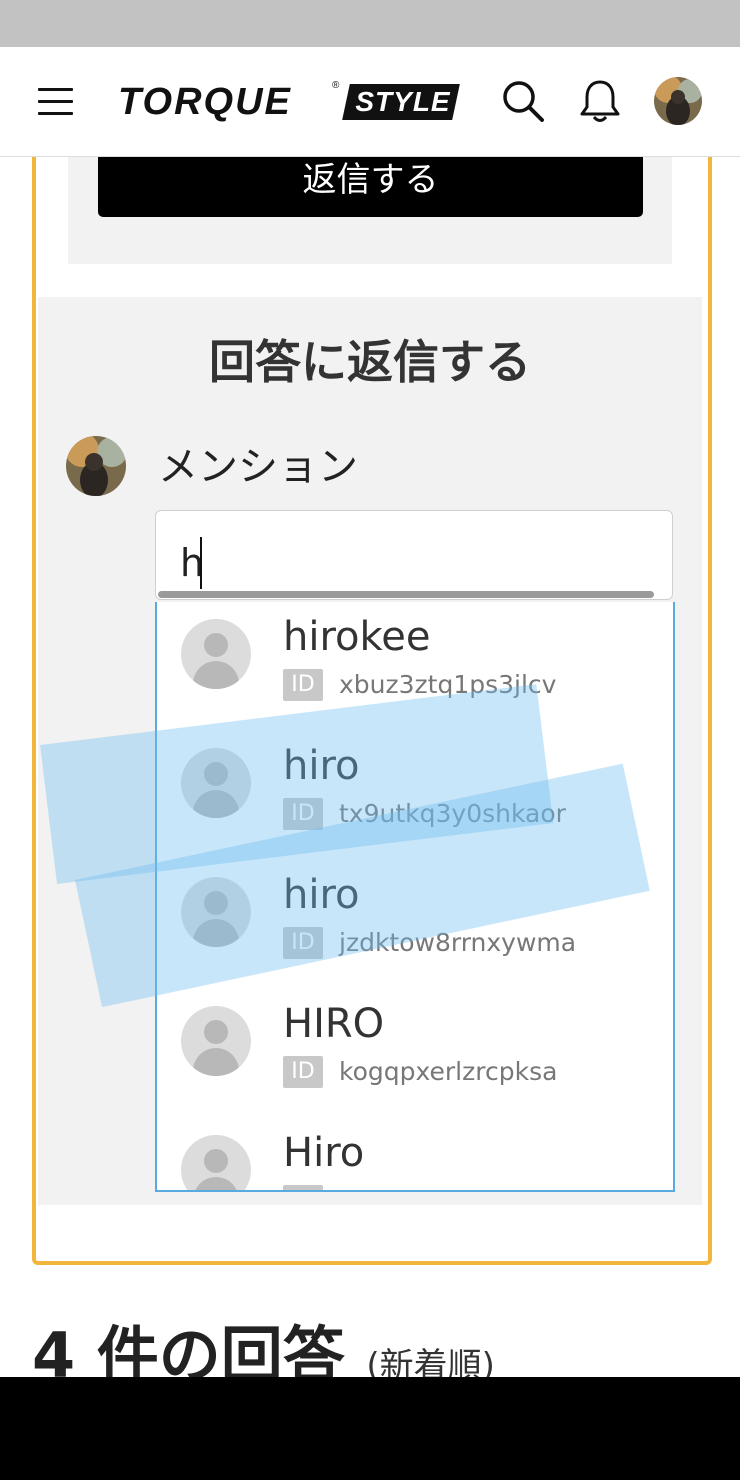 The height and width of the screenshot is (1480, 740). What do you see at coordinates (452, 813) in the screenshot?
I see `suggestion-id: tx9utkq3y0shkaor` at bounding box center [452, 813].